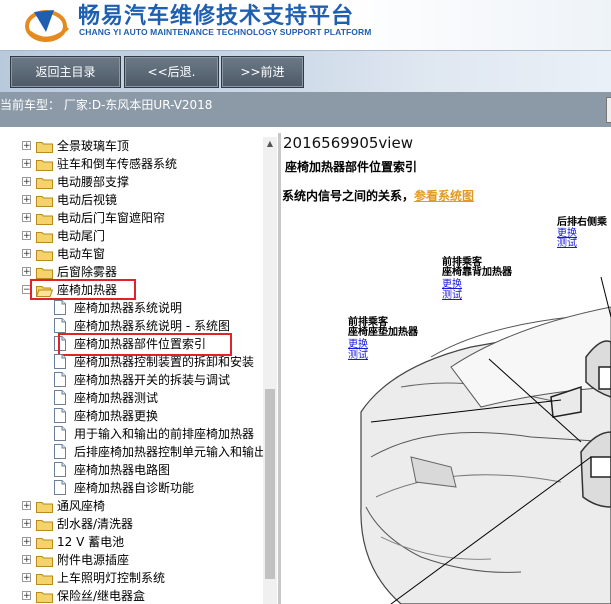 Image resolution: width=611 pixels, height=604 pixels. I want to click on scrollbar-thumb, so click(270, 484).